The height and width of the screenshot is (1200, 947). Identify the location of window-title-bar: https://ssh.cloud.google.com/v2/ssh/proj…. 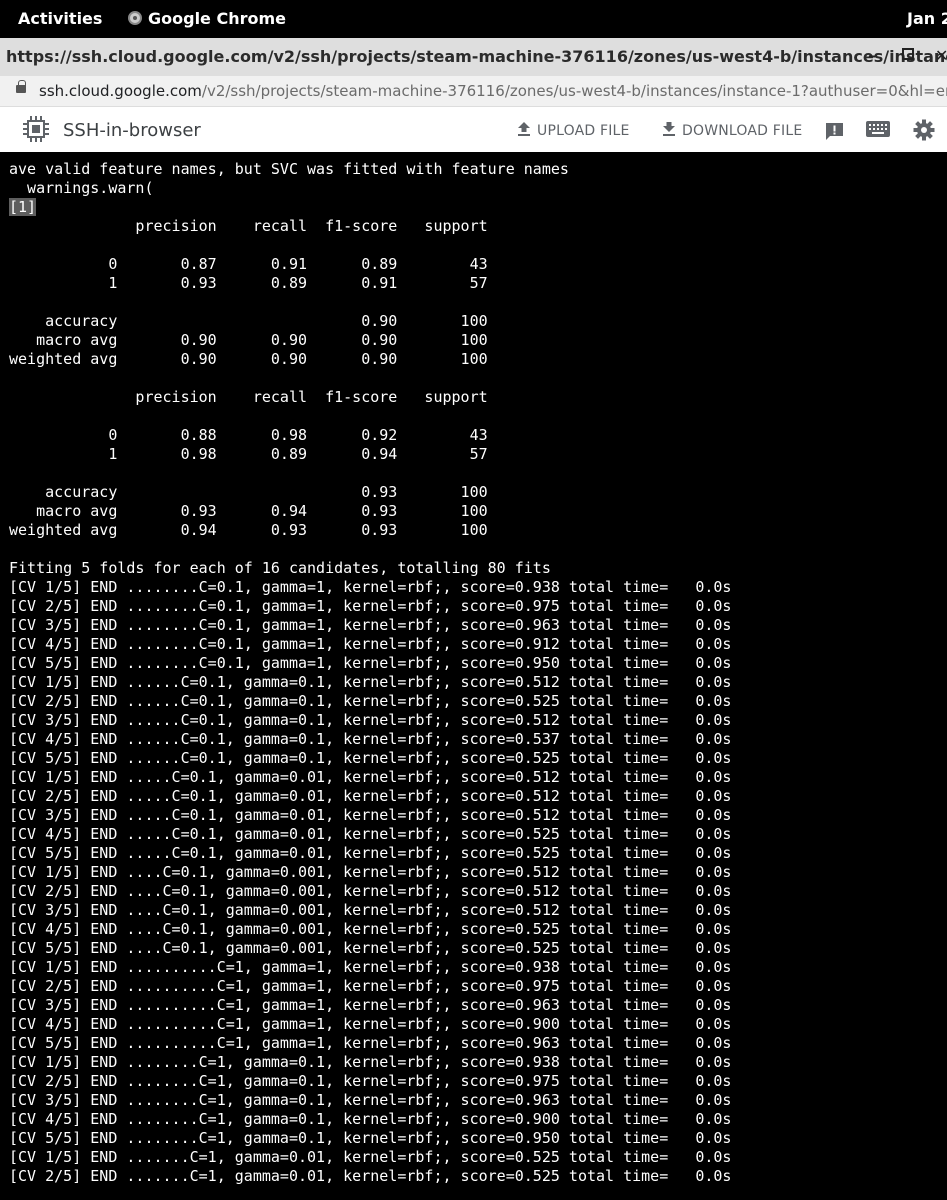
(473, 57).